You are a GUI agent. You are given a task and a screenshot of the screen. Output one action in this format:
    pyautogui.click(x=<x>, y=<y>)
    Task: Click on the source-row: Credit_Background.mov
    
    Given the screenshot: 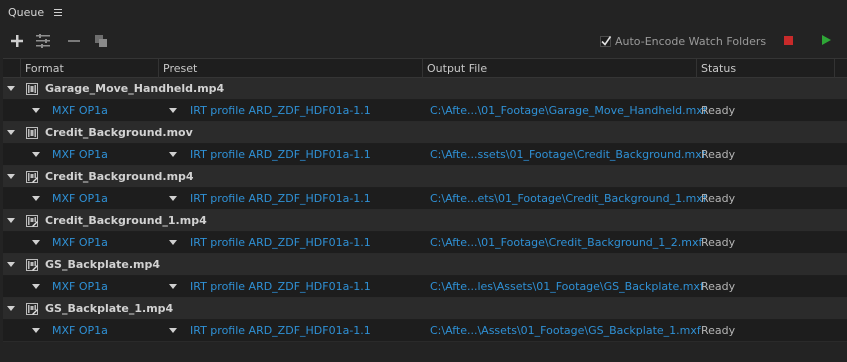 What is the action you would take?
    pyautogui.click(x=425, y=133)
    